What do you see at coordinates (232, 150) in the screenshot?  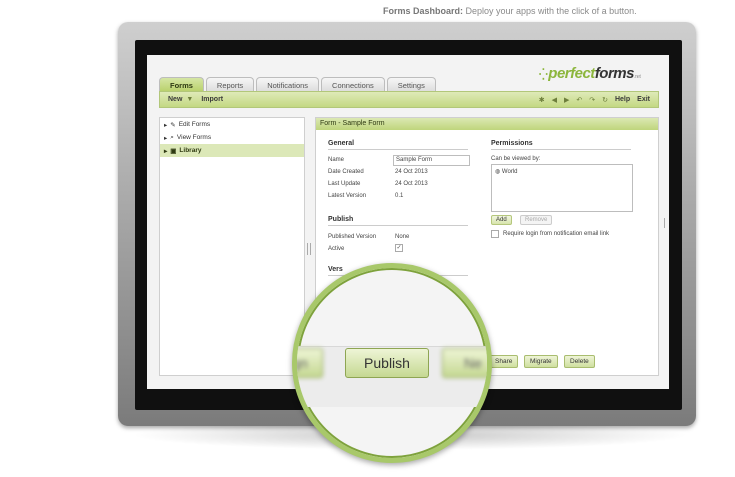 I see `tree-item-library: ▸ ▣ Library` at bounding box center [232, 150].